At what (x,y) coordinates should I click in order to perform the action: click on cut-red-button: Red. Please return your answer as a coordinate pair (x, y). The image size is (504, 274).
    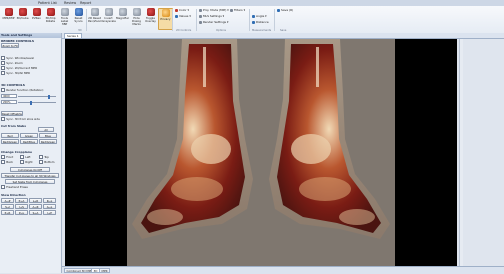
    Looking at the image, I should click on (10, 135).